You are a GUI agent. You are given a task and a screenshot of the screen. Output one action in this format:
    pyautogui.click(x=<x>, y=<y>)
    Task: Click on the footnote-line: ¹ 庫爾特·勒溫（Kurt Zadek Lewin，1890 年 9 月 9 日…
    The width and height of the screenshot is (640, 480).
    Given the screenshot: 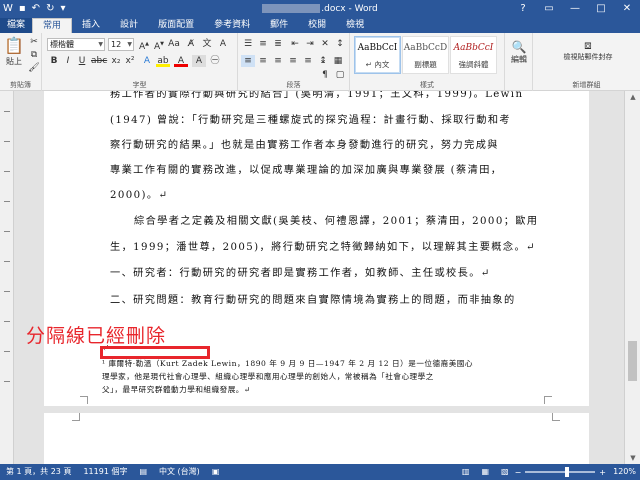 What is the action you would take?
    pyautogui.click(x=287, y=363)
    